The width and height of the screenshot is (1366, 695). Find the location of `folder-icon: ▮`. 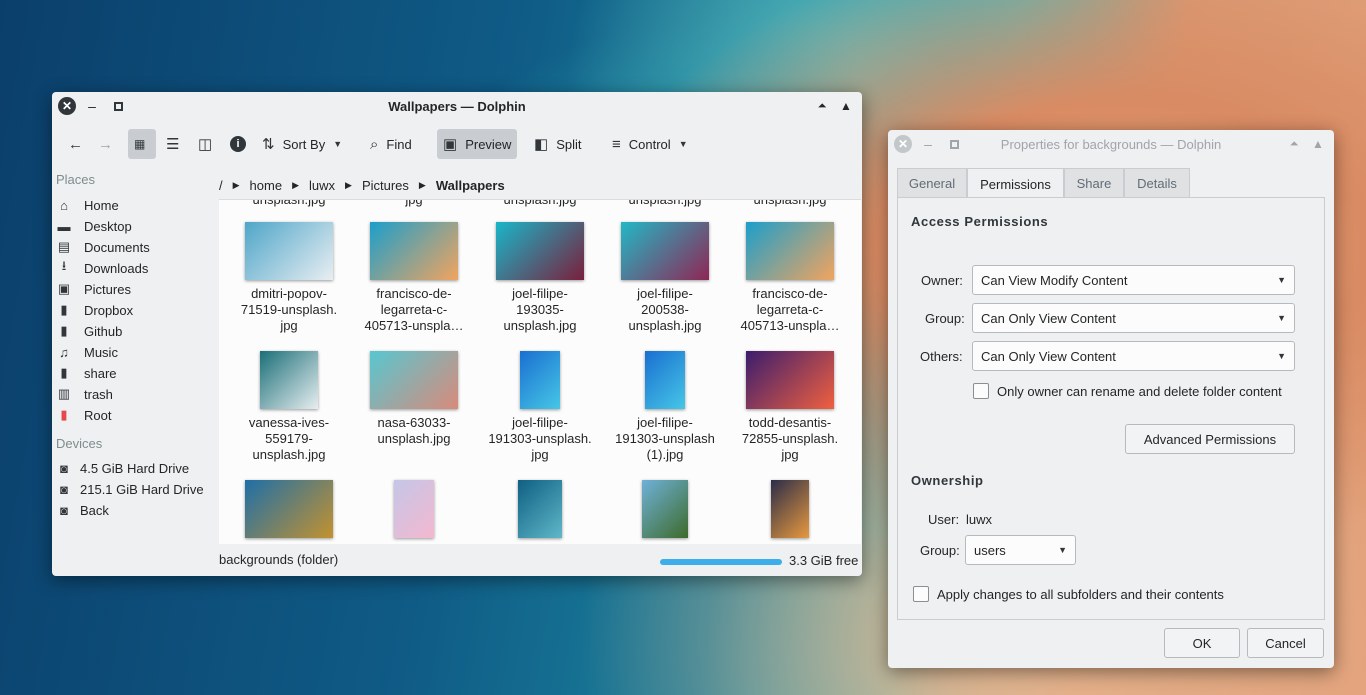

folder-icon: ▮ is located at coordinates (64, 372).